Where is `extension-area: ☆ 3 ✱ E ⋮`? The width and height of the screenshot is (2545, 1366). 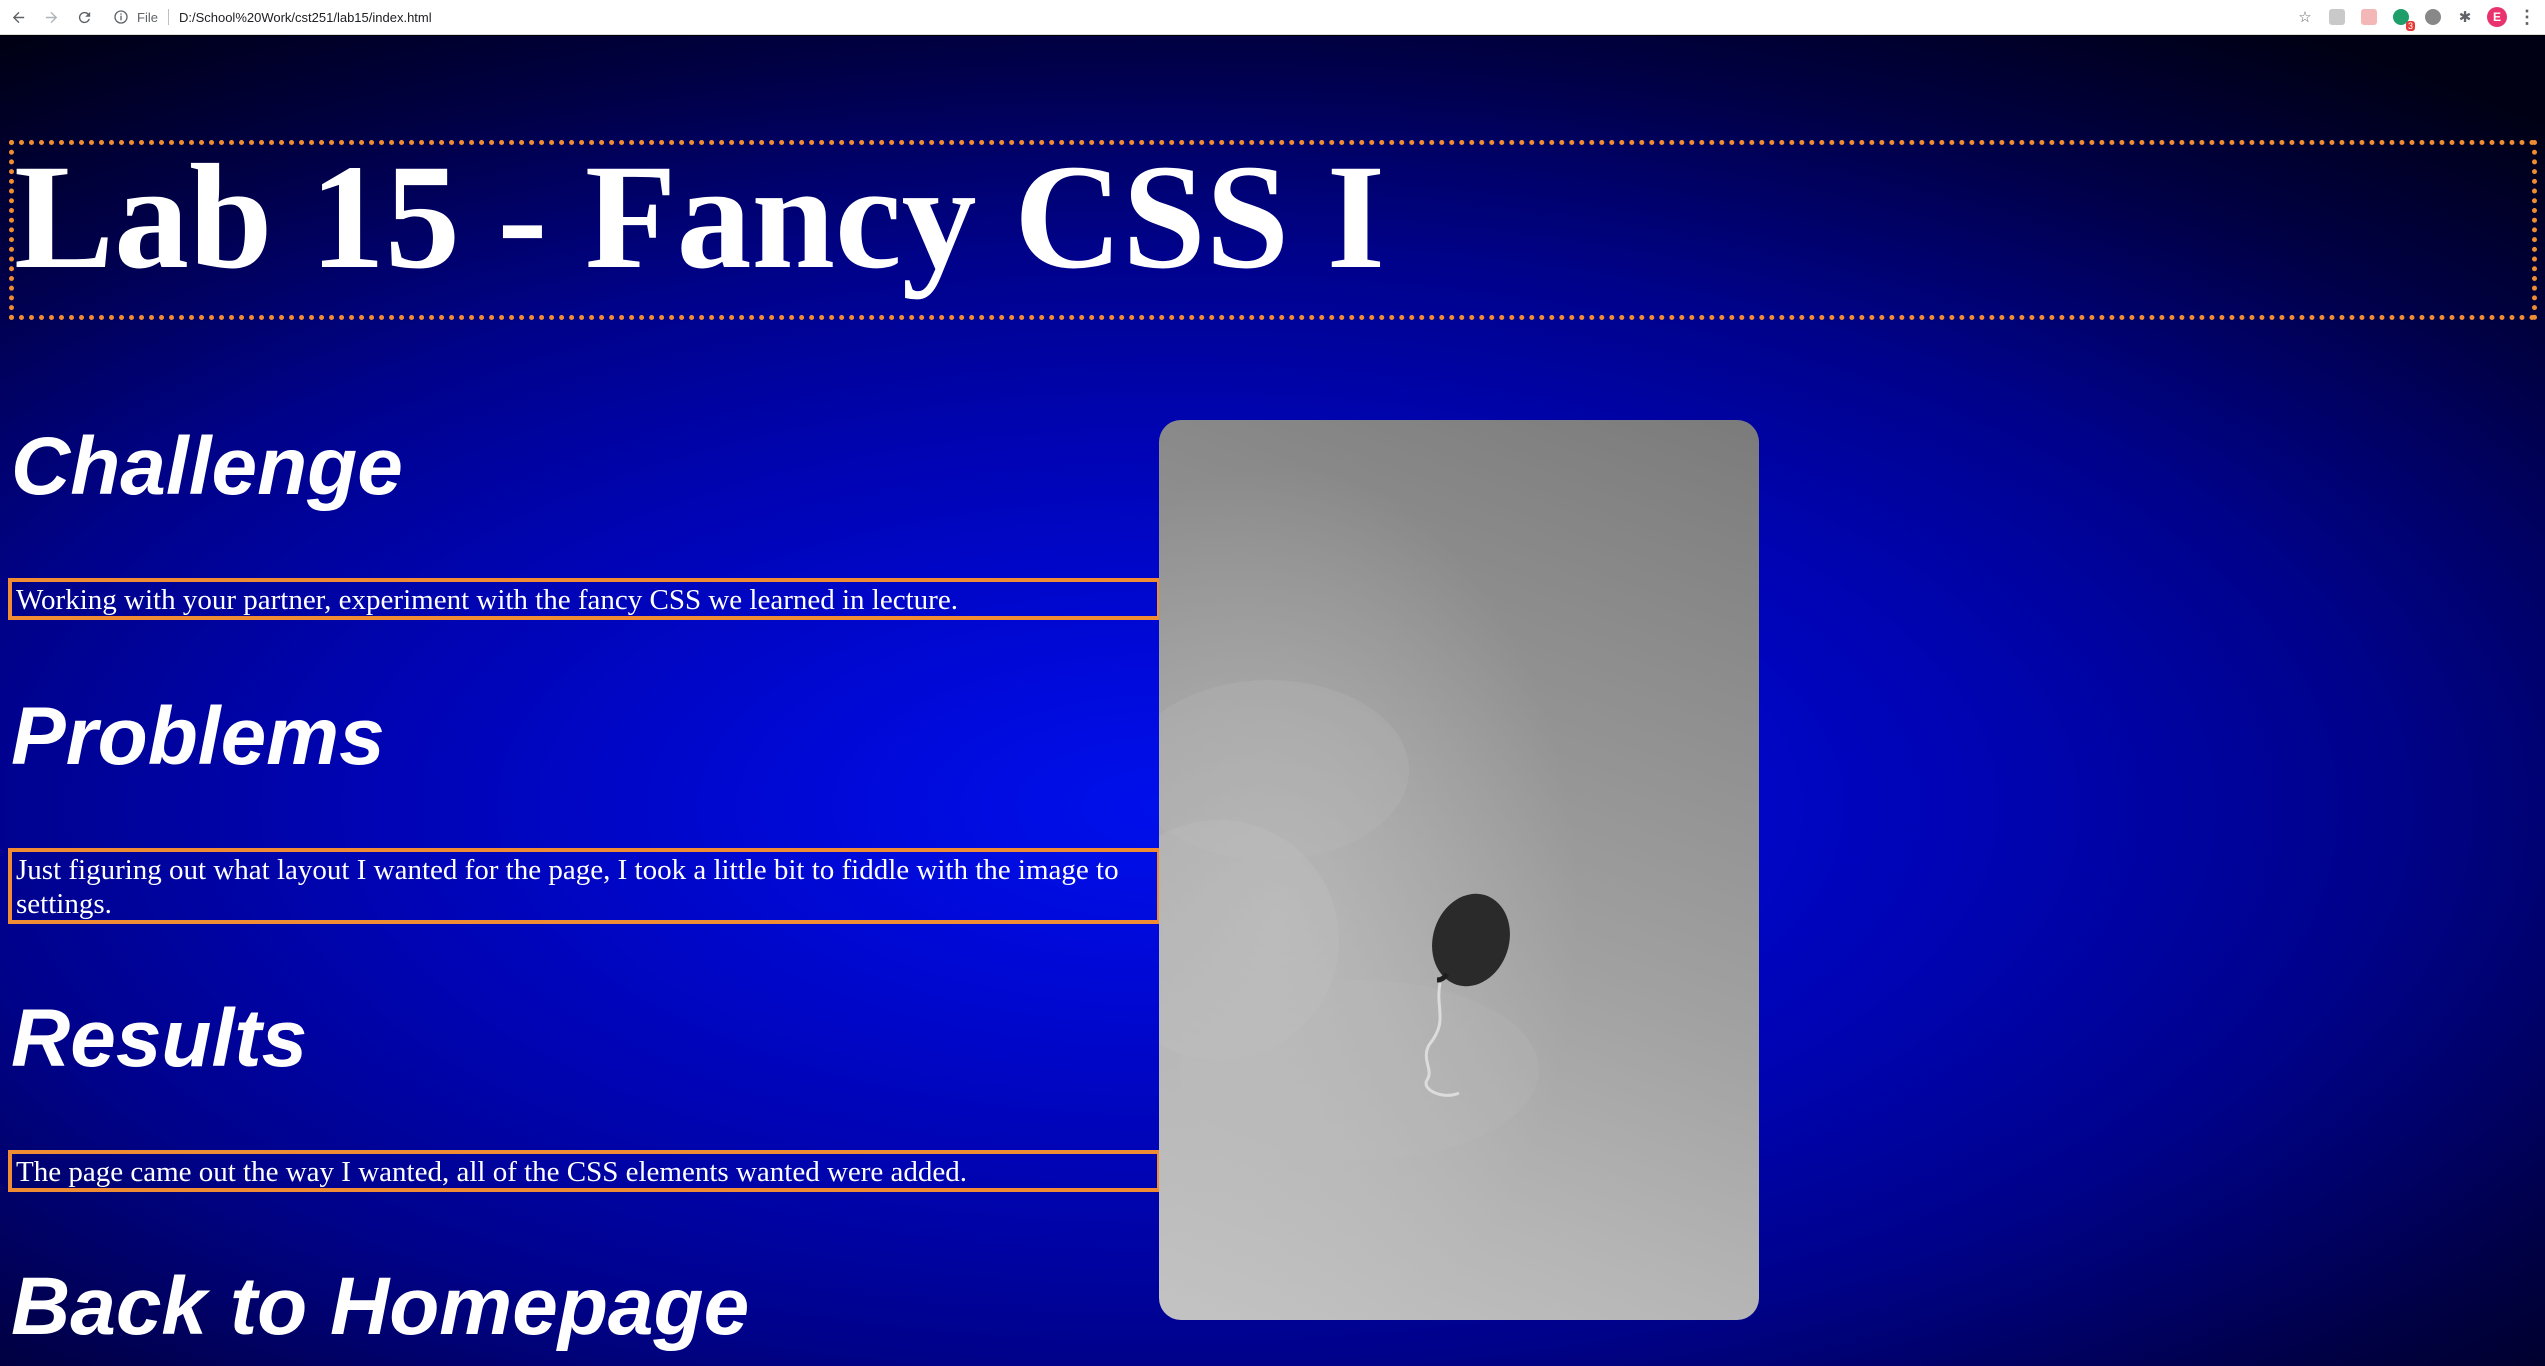
extension-area: ☆ 3 ✱ E ⋮ is located at coordinates (2410, 19).